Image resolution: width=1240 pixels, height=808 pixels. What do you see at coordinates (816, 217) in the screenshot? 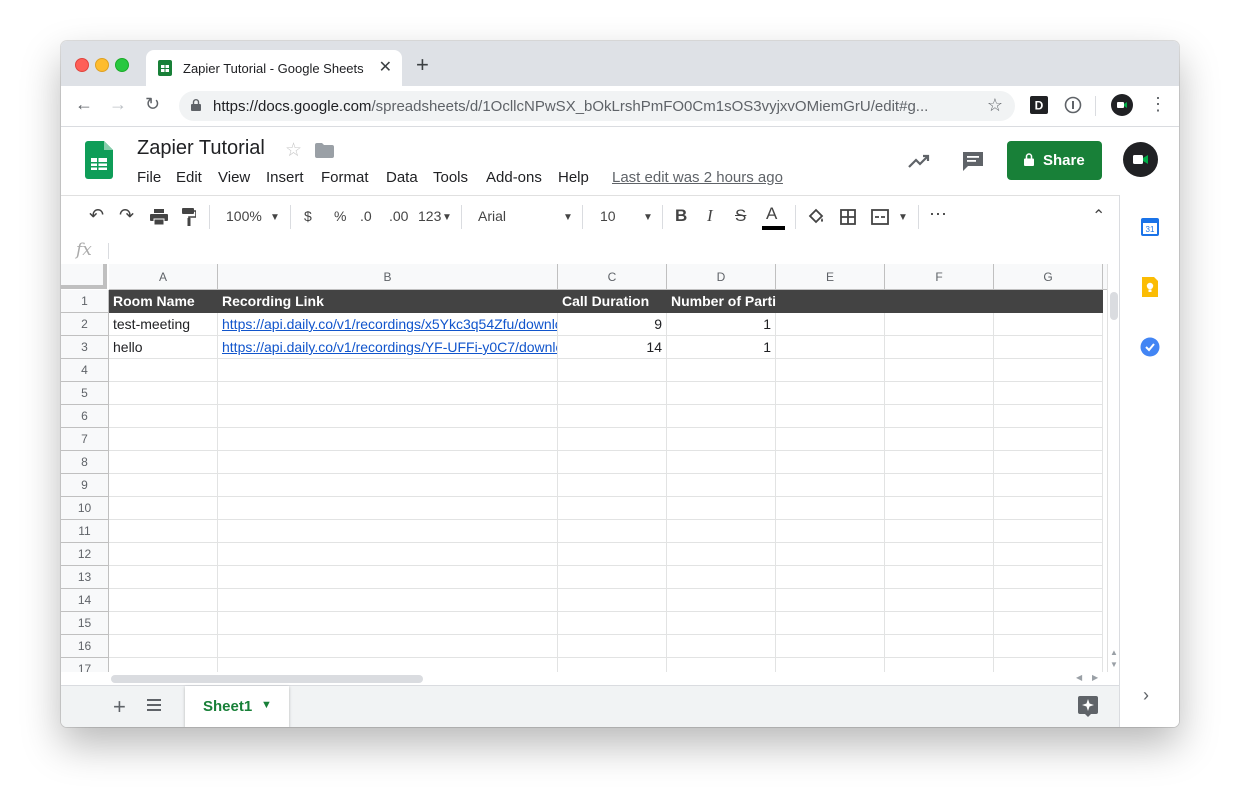
I see `fill-color-icon` at bounding box center [816, 217].